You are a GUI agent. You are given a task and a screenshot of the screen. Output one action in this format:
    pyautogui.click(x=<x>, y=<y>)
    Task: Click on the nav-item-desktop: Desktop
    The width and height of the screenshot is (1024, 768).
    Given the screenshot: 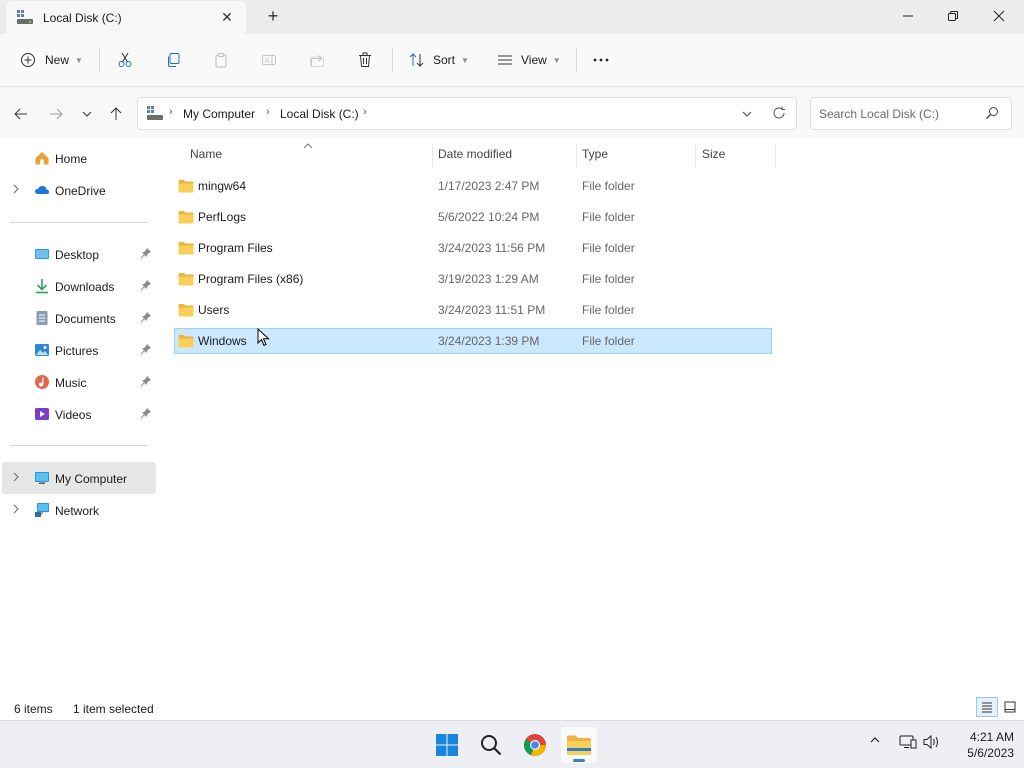 What is the action you would take?
    pyautogui.click(x=79, y=254)
    